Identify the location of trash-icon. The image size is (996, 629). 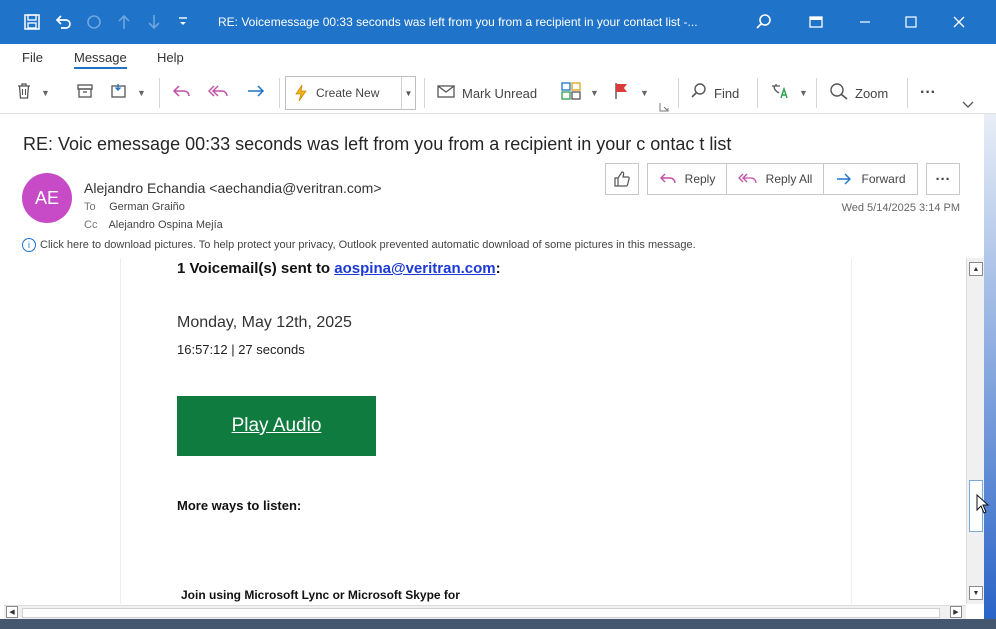
(24, 93).